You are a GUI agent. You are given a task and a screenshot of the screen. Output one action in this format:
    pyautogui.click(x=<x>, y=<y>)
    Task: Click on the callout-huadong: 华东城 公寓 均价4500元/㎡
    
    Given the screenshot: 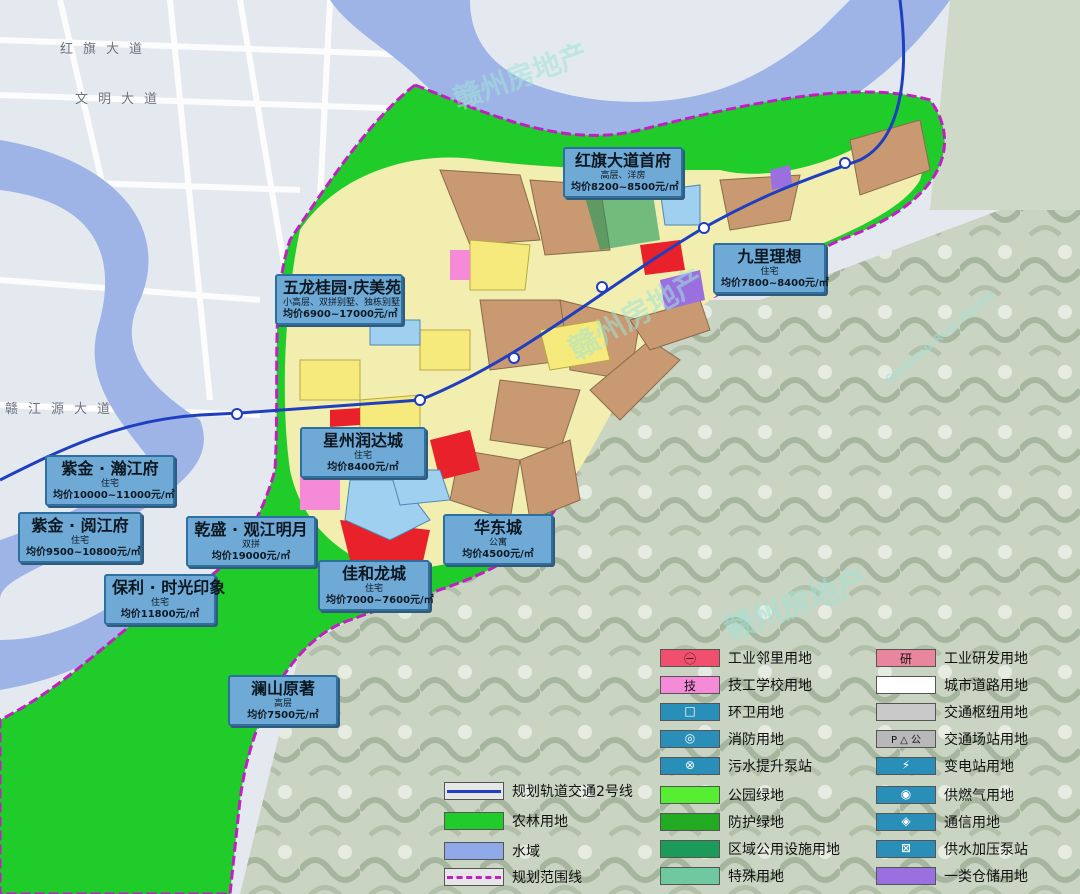 What is the action you would take?
    pyautogui.click(x=498, y=539)
    